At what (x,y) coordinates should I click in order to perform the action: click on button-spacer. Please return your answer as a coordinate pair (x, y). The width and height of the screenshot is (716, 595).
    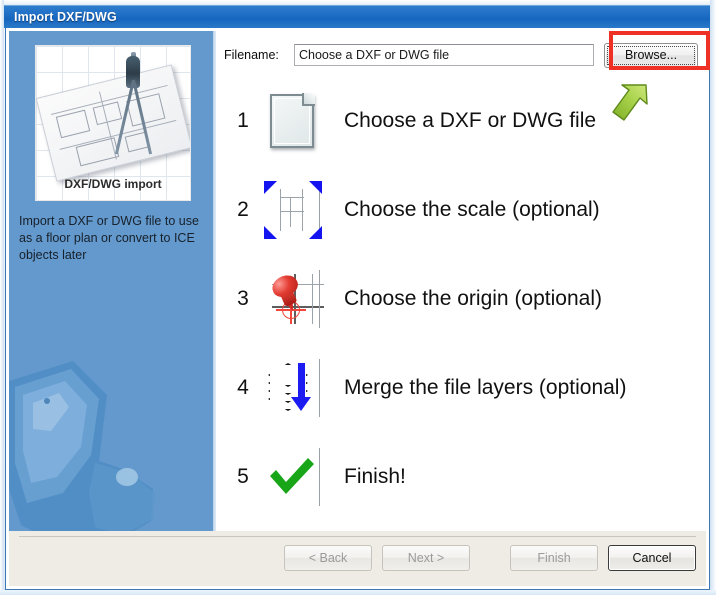
    Looking at the image, I should click on (490, 558).